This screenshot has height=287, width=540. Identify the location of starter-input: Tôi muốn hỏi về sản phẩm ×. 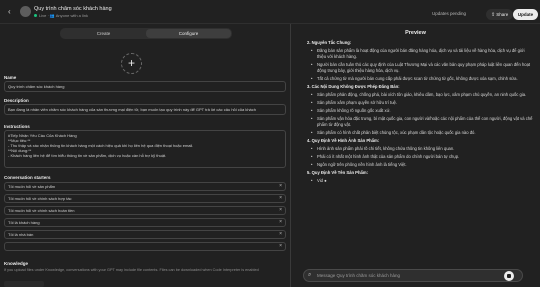
(145, 186).